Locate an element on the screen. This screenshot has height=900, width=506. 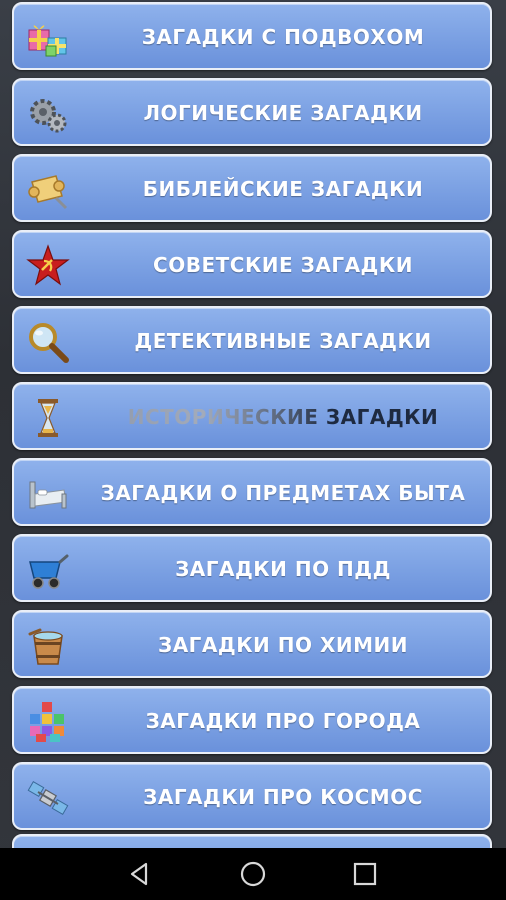
category-item-chemistry-riddles: ЗАГАДКИ ПО ХИМИИ is located at coordinates (252, 644).